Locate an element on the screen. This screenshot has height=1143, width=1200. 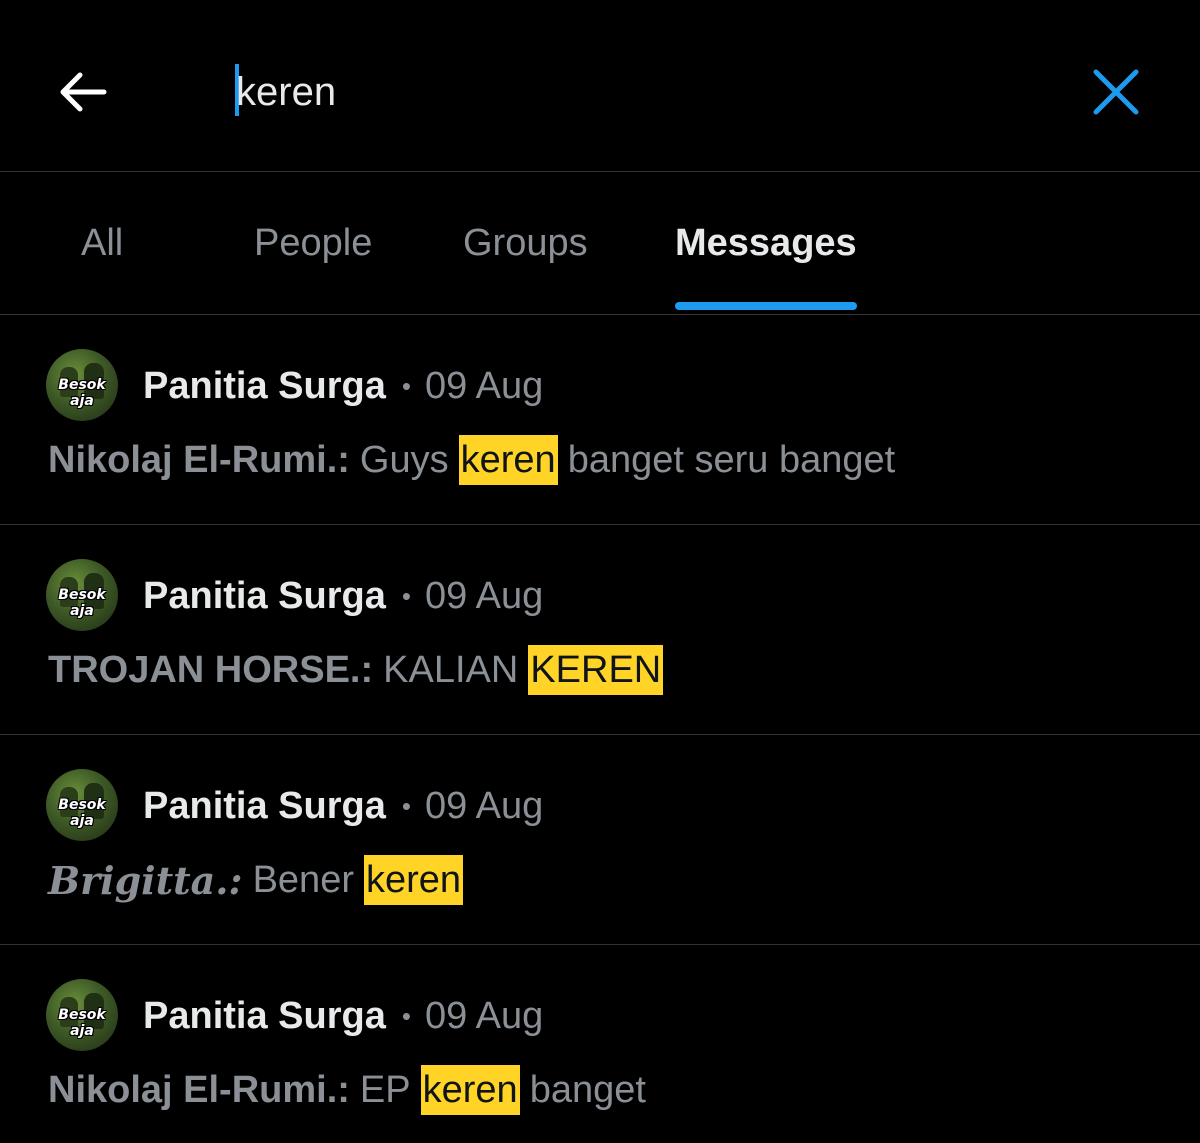
tab-label: All is located at coordinates (102, 243).